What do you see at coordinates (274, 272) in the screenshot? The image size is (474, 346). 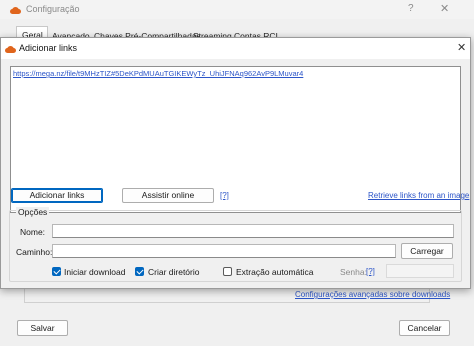 I see `auto-extract-label: Extração automática` at bounding box center [274, 272].